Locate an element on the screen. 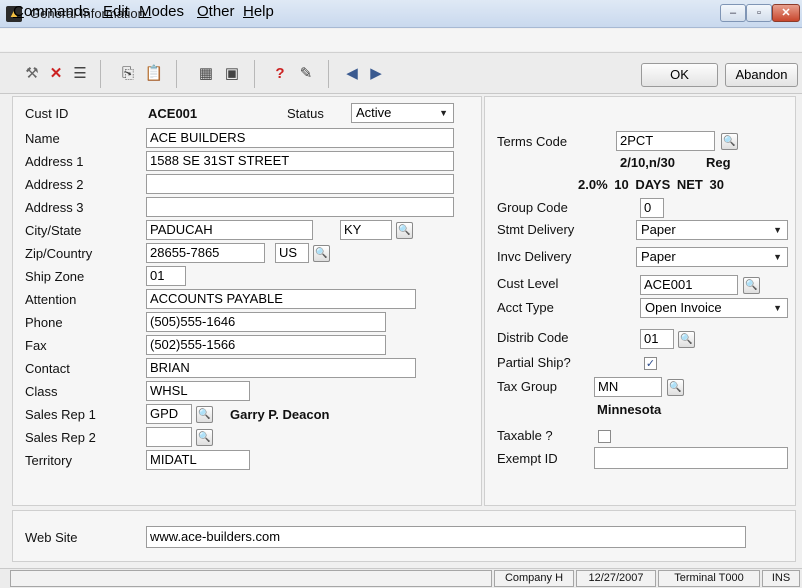  partial-ship-label: Partial Ship? is located at coordinates (534, 362).